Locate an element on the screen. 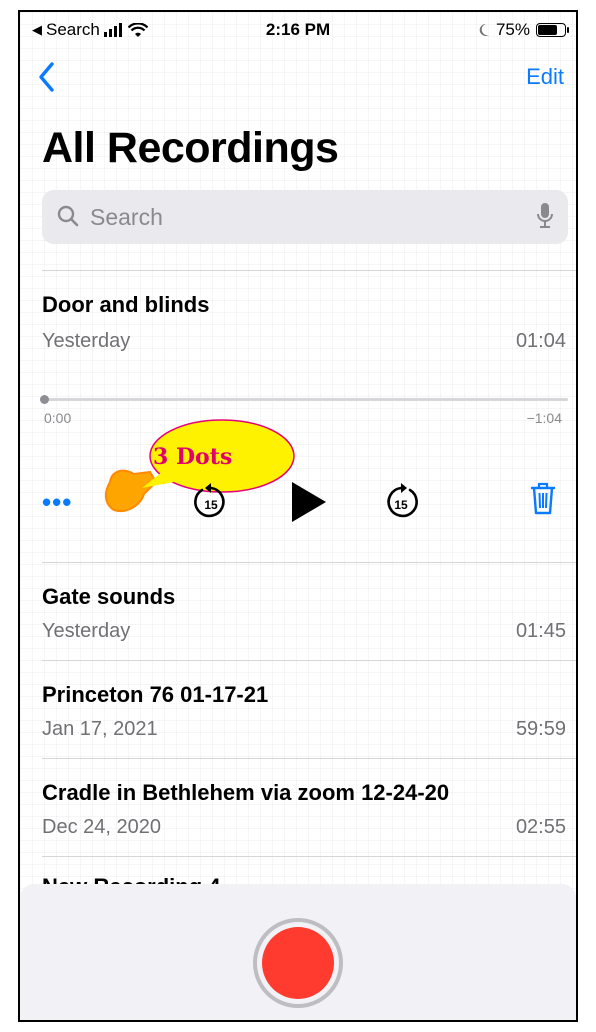  search-bar is located at coordinates (305, 217).